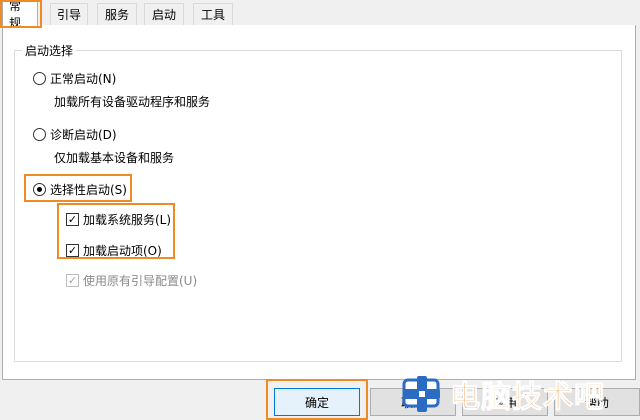 The width and height of the screenshot is (640, 420). I want to click on group-title: 启动选择, so click(49, 50).